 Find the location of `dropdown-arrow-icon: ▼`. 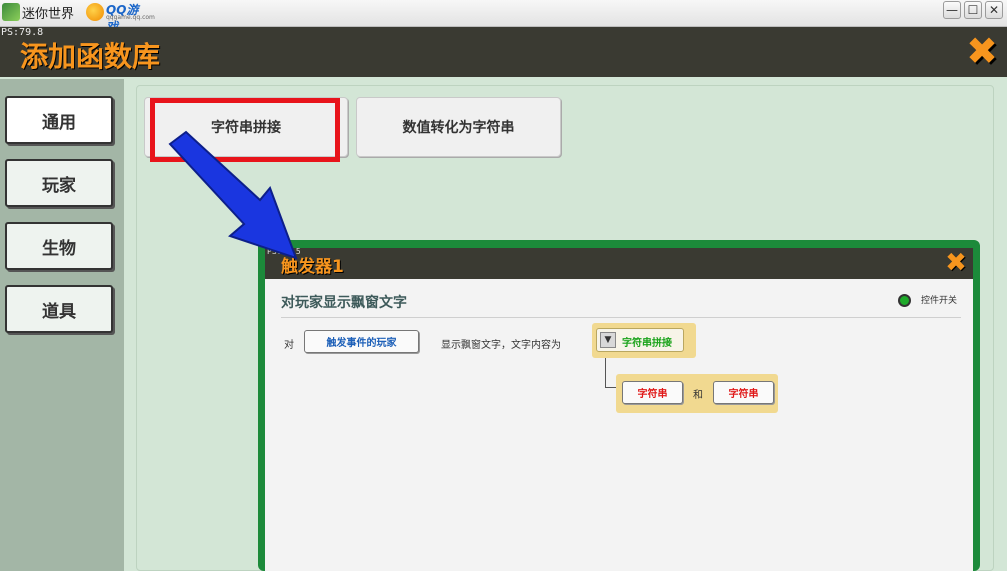

dropdown-arrow-icon: ▼ is located at coordinates (608, 340).